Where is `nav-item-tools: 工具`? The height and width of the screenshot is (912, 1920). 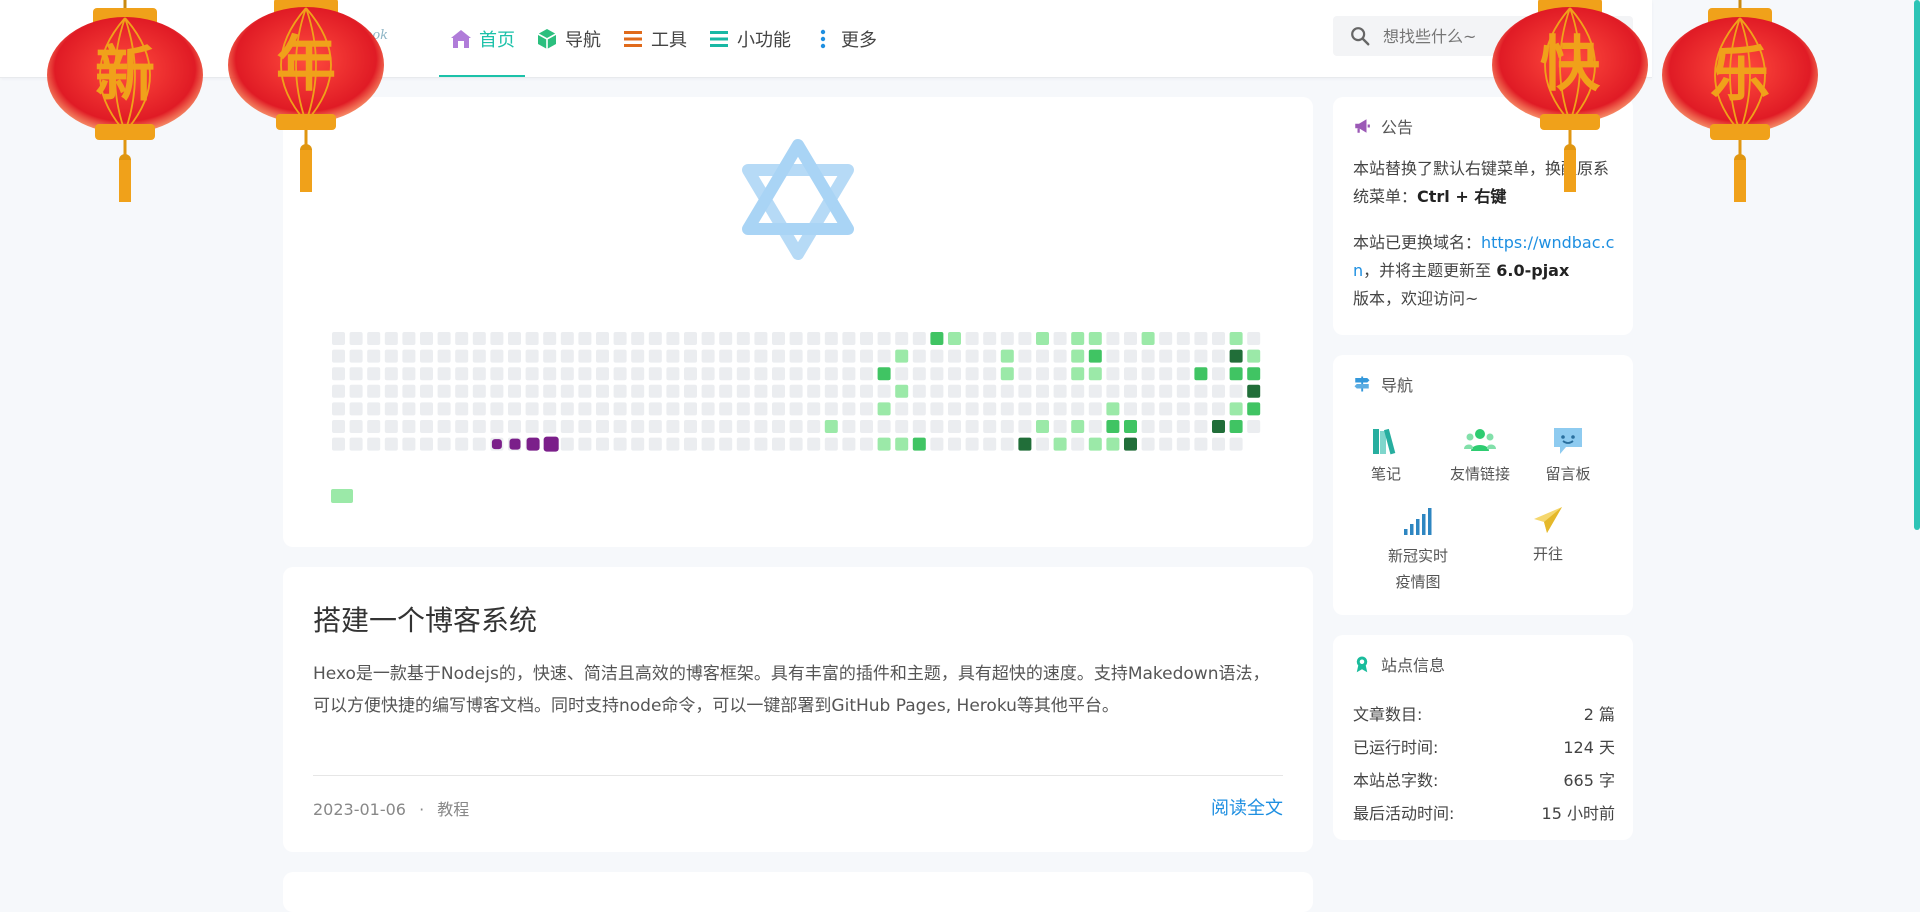 nav-item-tools: 工具 is located at coordinates (654, 38).